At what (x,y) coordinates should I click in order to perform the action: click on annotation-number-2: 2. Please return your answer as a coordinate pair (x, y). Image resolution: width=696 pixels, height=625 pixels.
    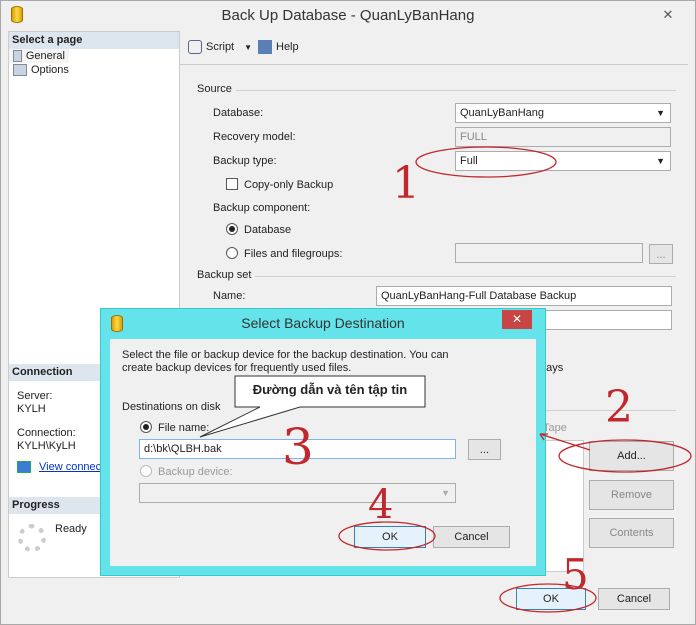
    Looking at the image, I should click on (619, 407).